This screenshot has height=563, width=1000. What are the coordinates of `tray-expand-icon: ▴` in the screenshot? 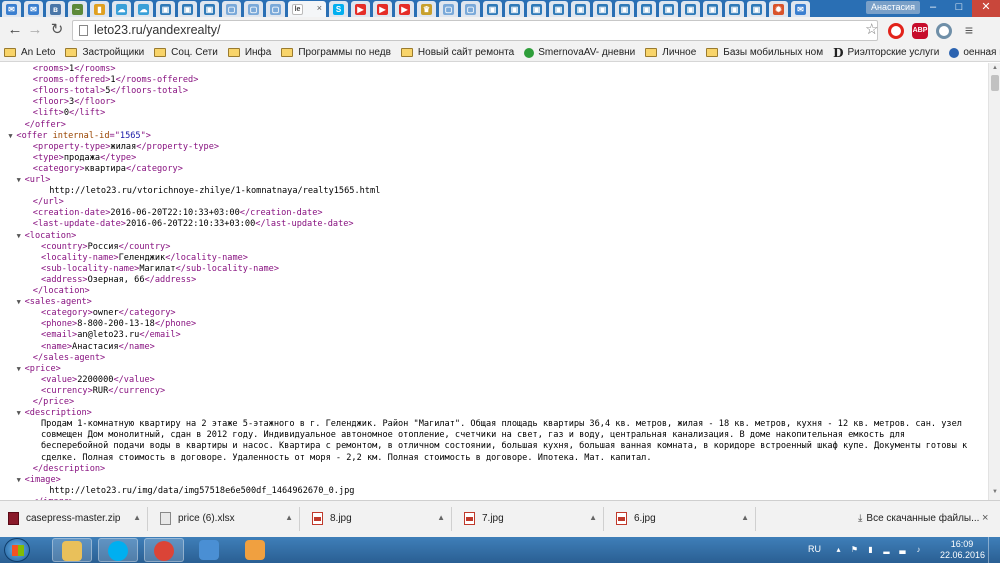 It's located at (838, 549).